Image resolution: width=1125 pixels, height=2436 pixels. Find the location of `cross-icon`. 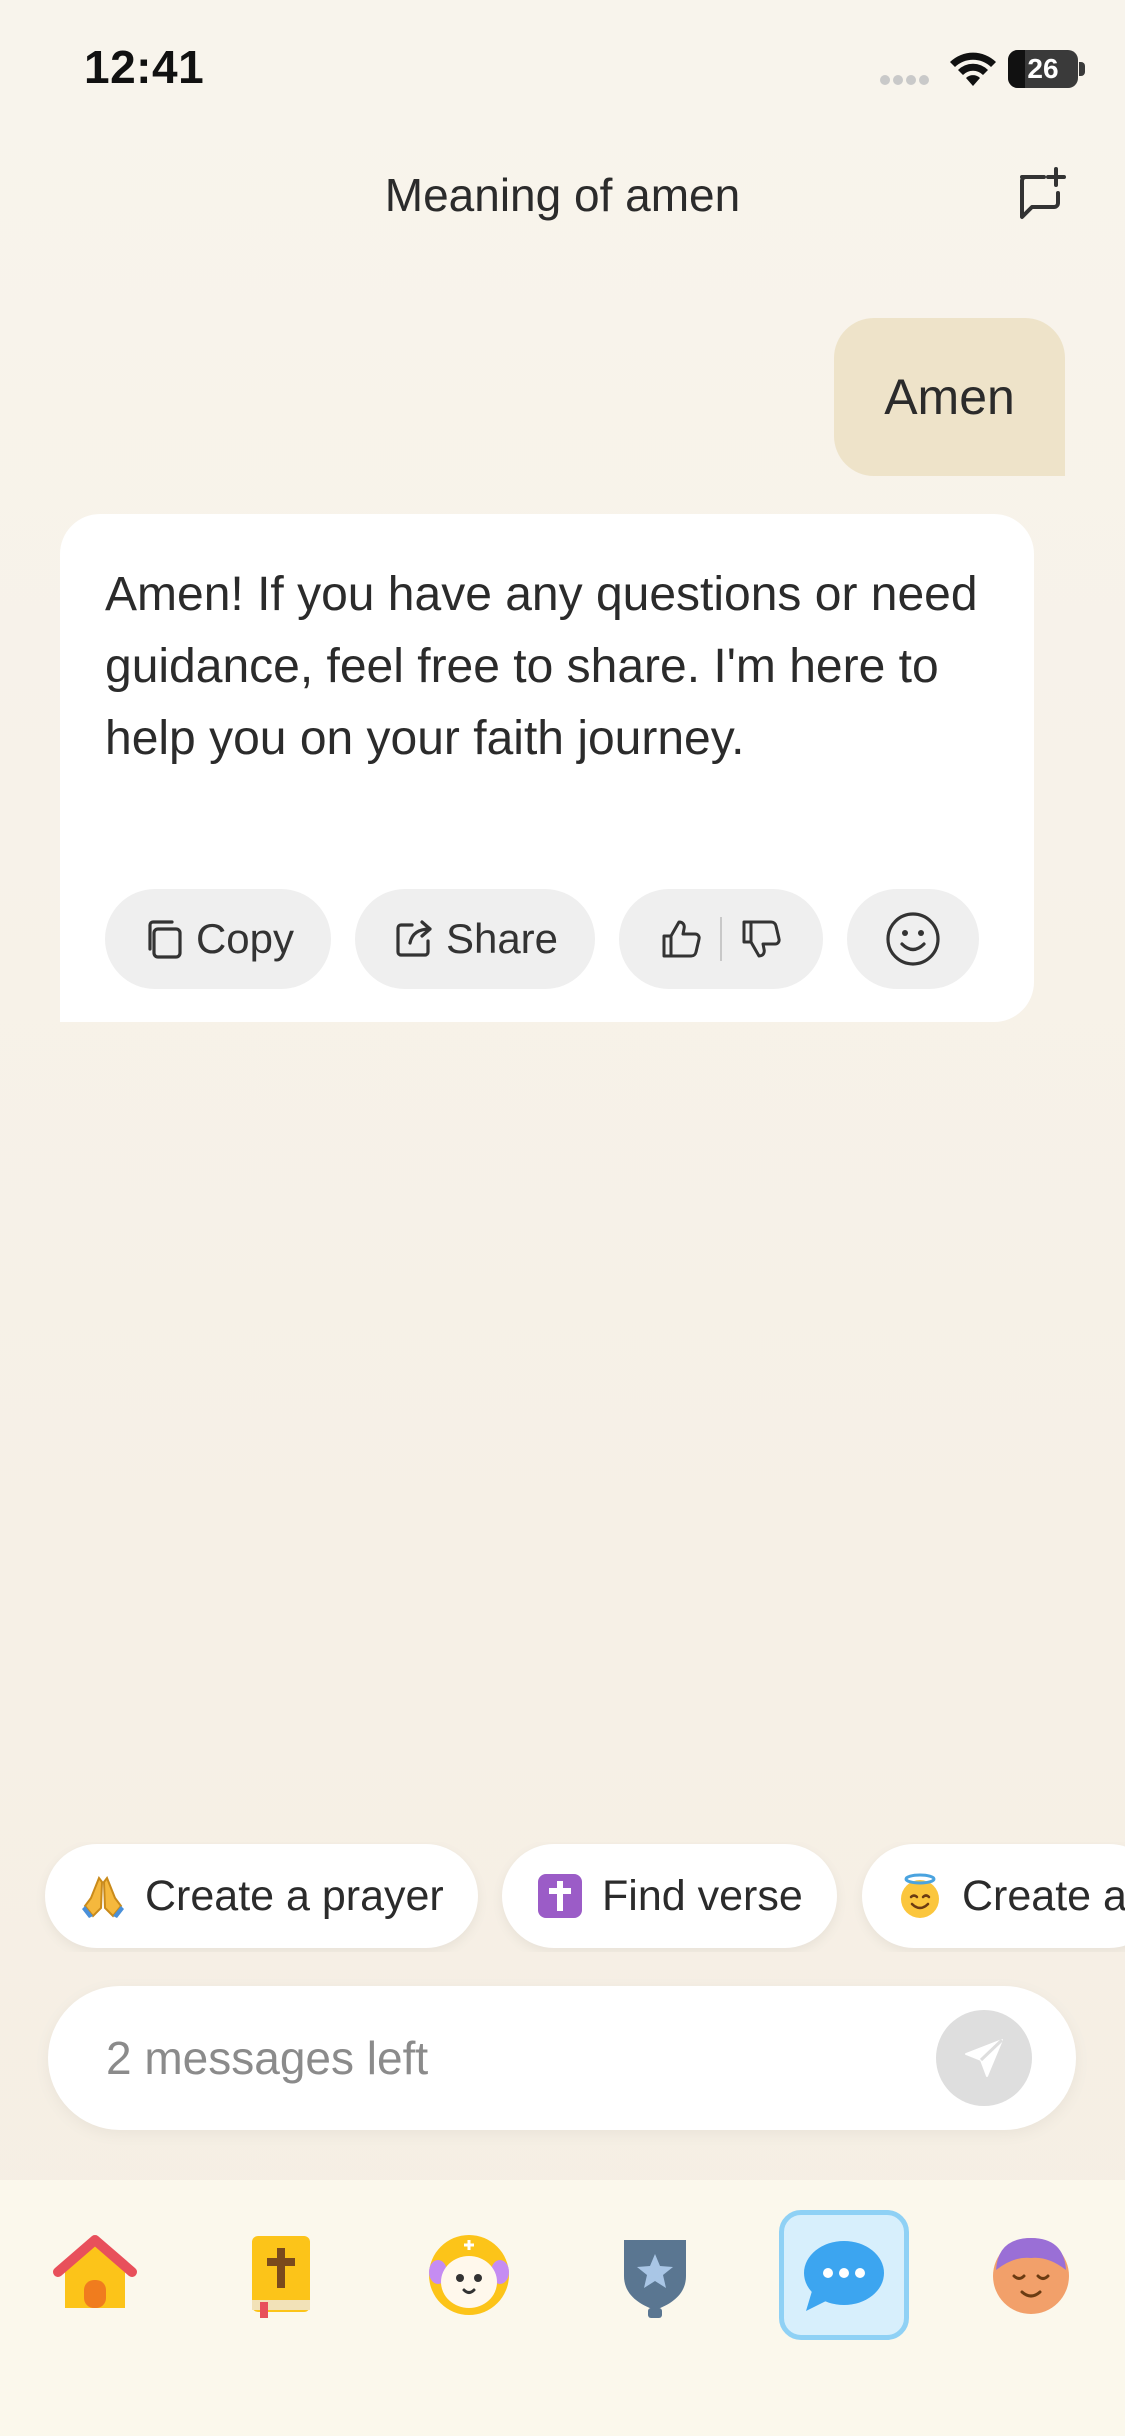

cross-icon is located at coordinates (560, 1896).